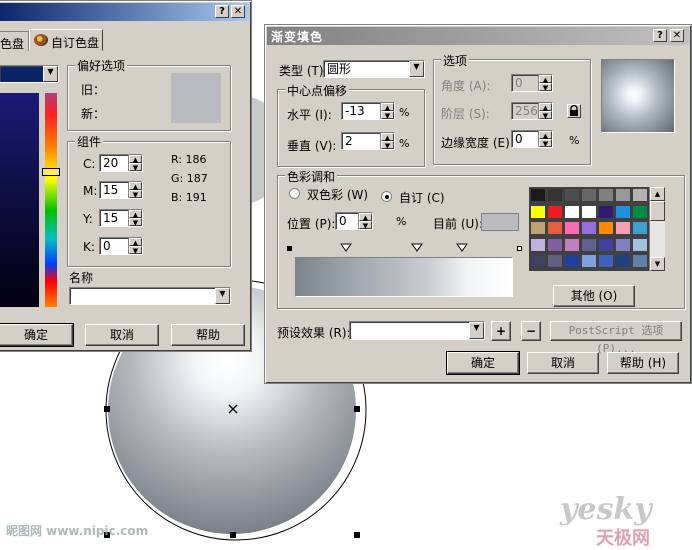 The image size is (692, 550). I want to click on preset-dropdown: ▼, so click(476, 330).